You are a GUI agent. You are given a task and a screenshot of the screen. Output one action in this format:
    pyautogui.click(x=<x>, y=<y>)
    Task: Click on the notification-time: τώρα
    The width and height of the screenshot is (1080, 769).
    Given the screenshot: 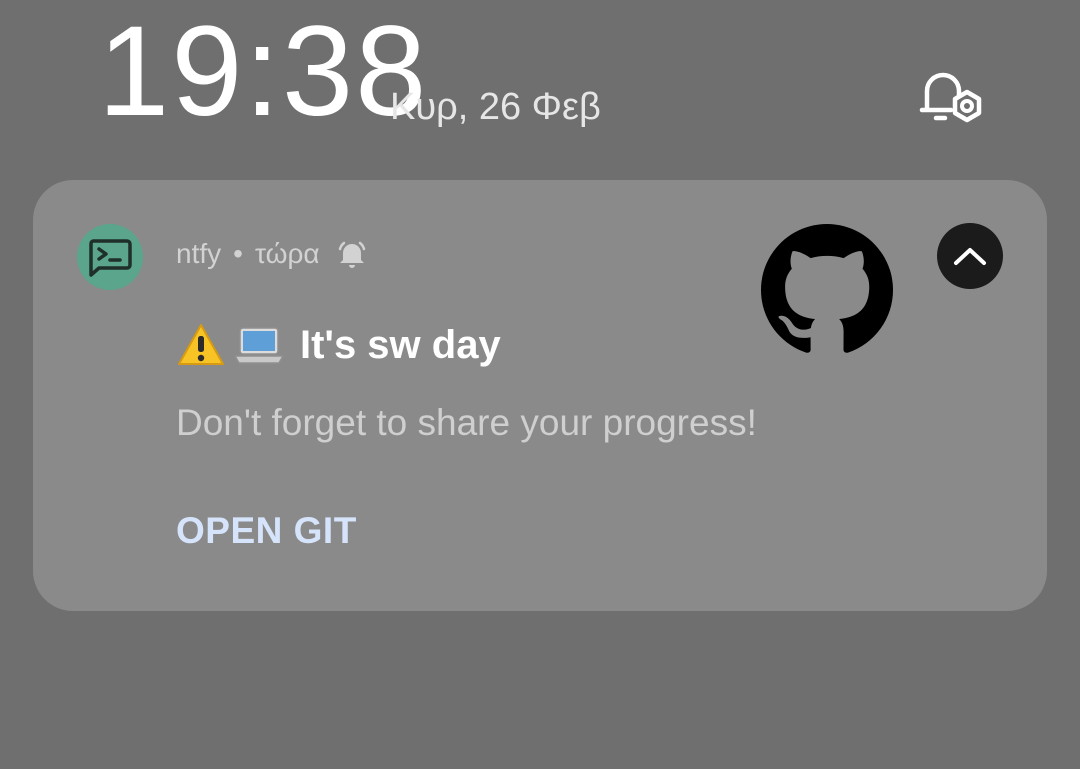 What is the action you would take?
    pyautogui.click(x=287, y=253)
    